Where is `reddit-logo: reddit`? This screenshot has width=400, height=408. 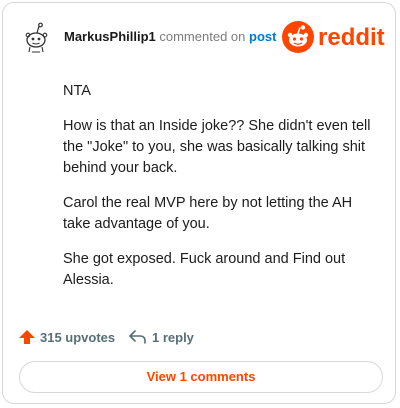
reddit-logo: reddit is located at coordinates (335, 37).